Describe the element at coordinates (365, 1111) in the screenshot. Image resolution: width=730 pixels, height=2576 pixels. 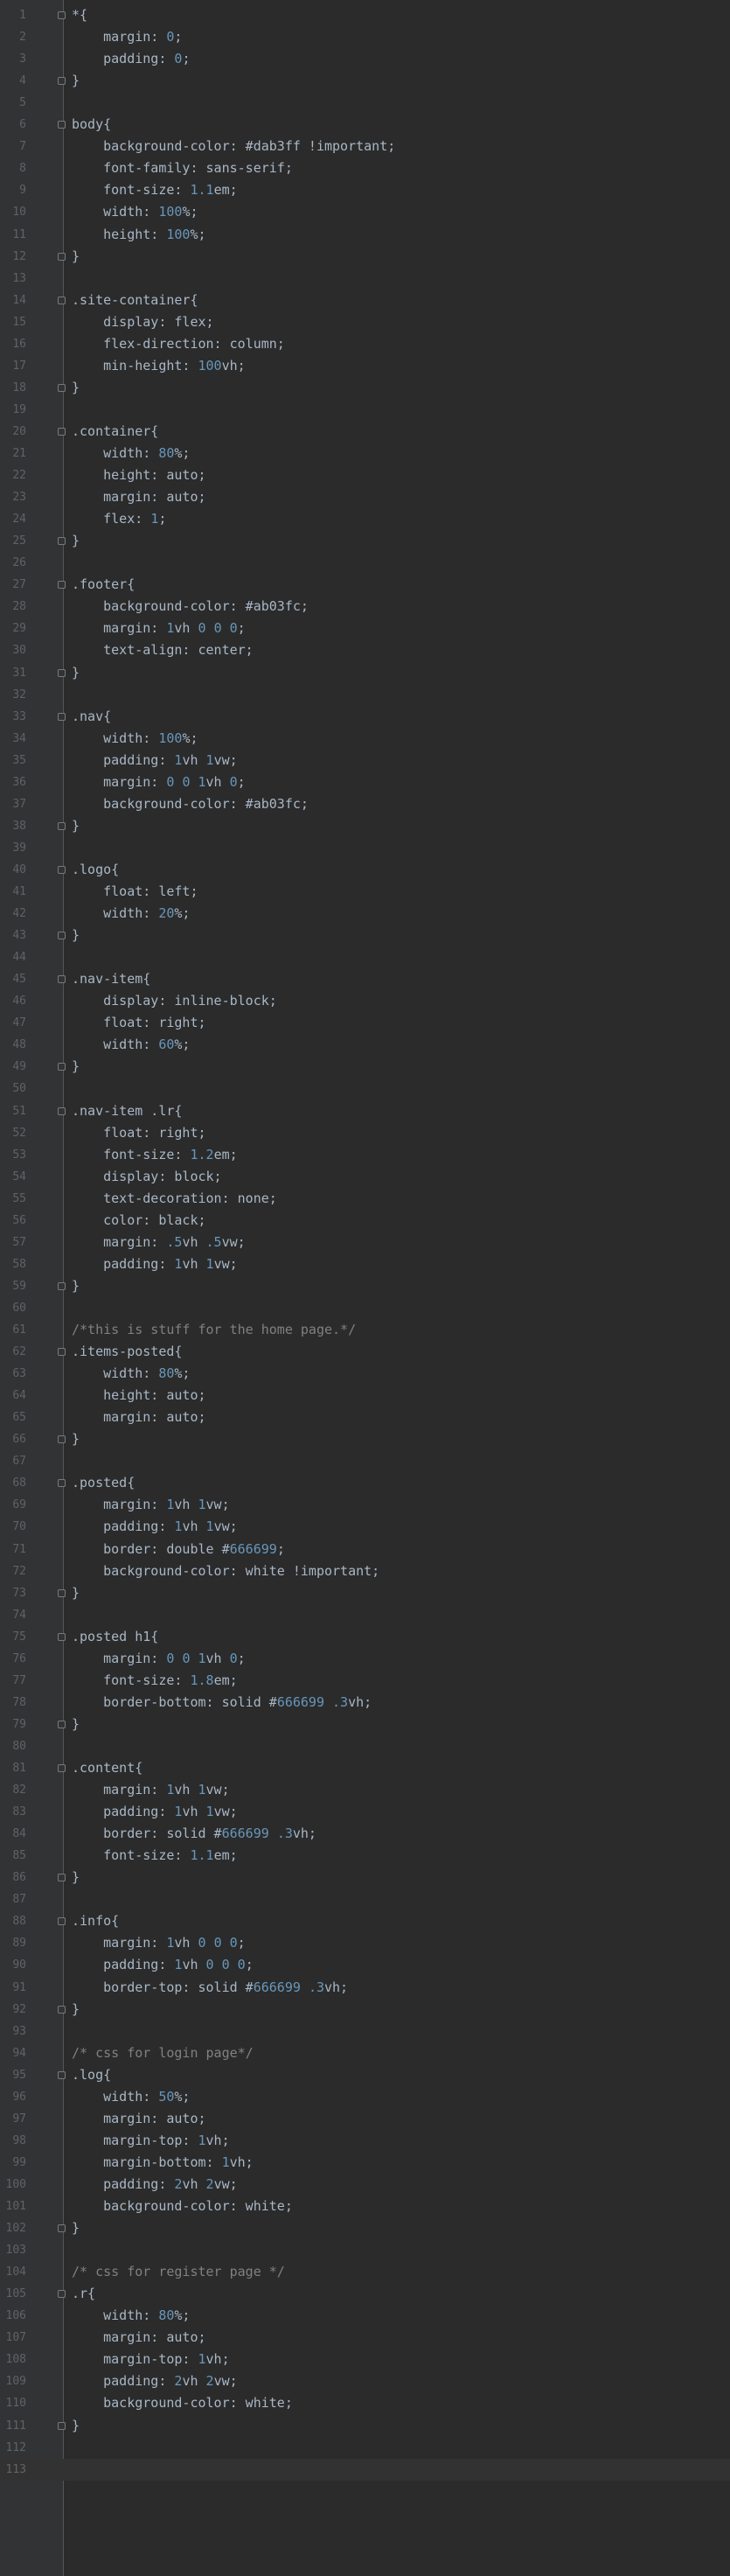
I see `code-line: 51 .nav-item .lr{` at that location.